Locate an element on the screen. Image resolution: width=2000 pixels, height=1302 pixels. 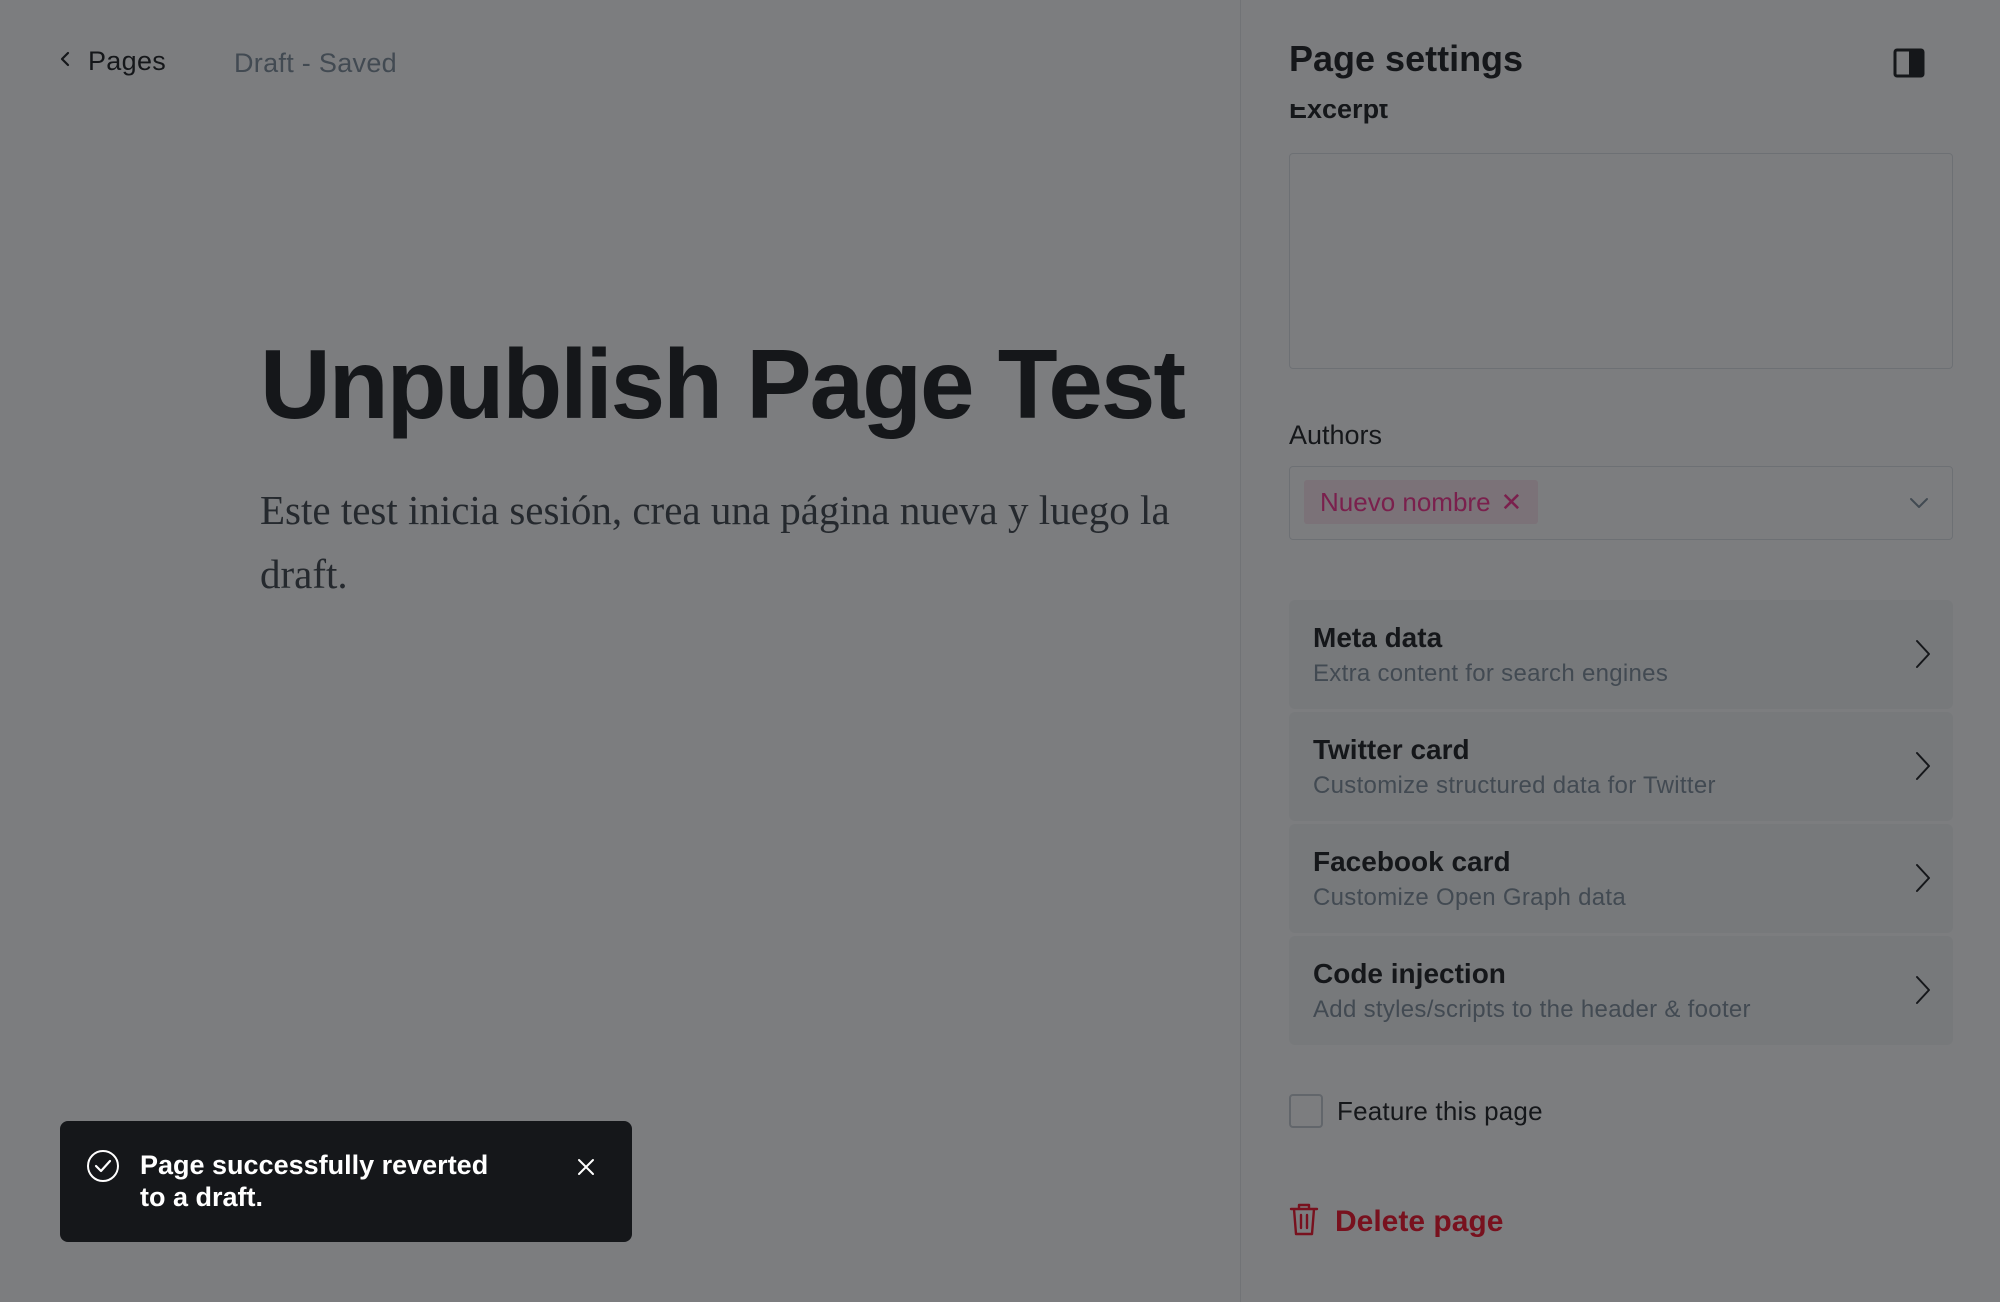
draft-status: Draft - Saved is located at coordinates (315, 63).